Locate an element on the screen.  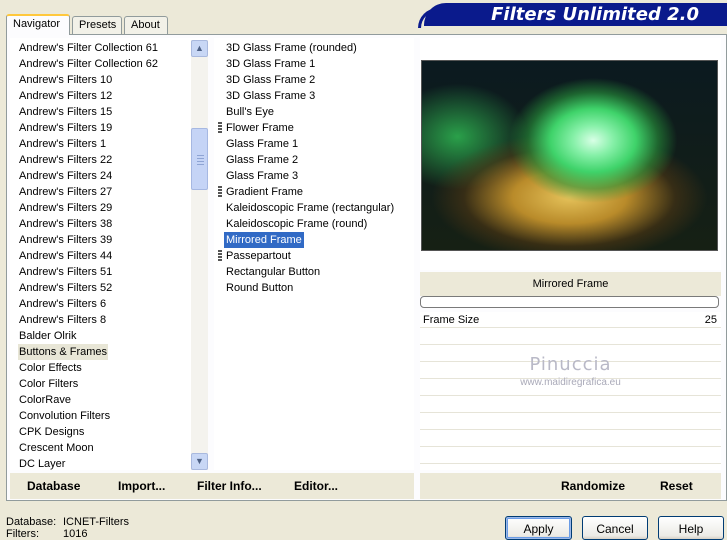
scroll-down-button: ▼ is located at coordinates (199, 461).